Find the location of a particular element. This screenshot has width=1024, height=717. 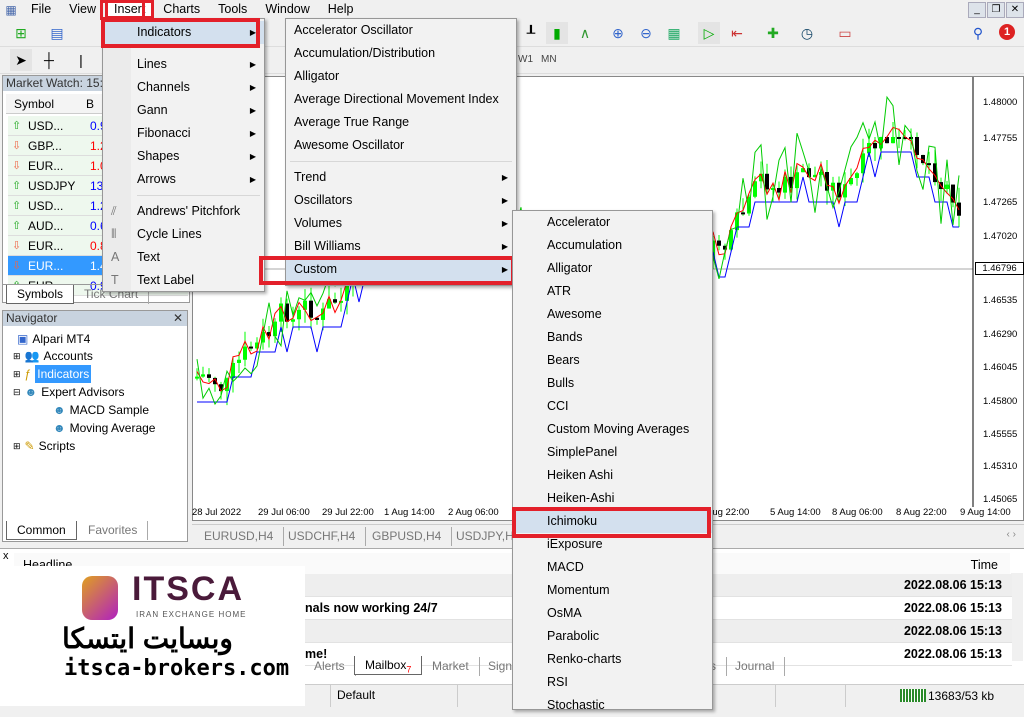

auto-scroll-icon: ▷ is located at coordinates (709, 33).